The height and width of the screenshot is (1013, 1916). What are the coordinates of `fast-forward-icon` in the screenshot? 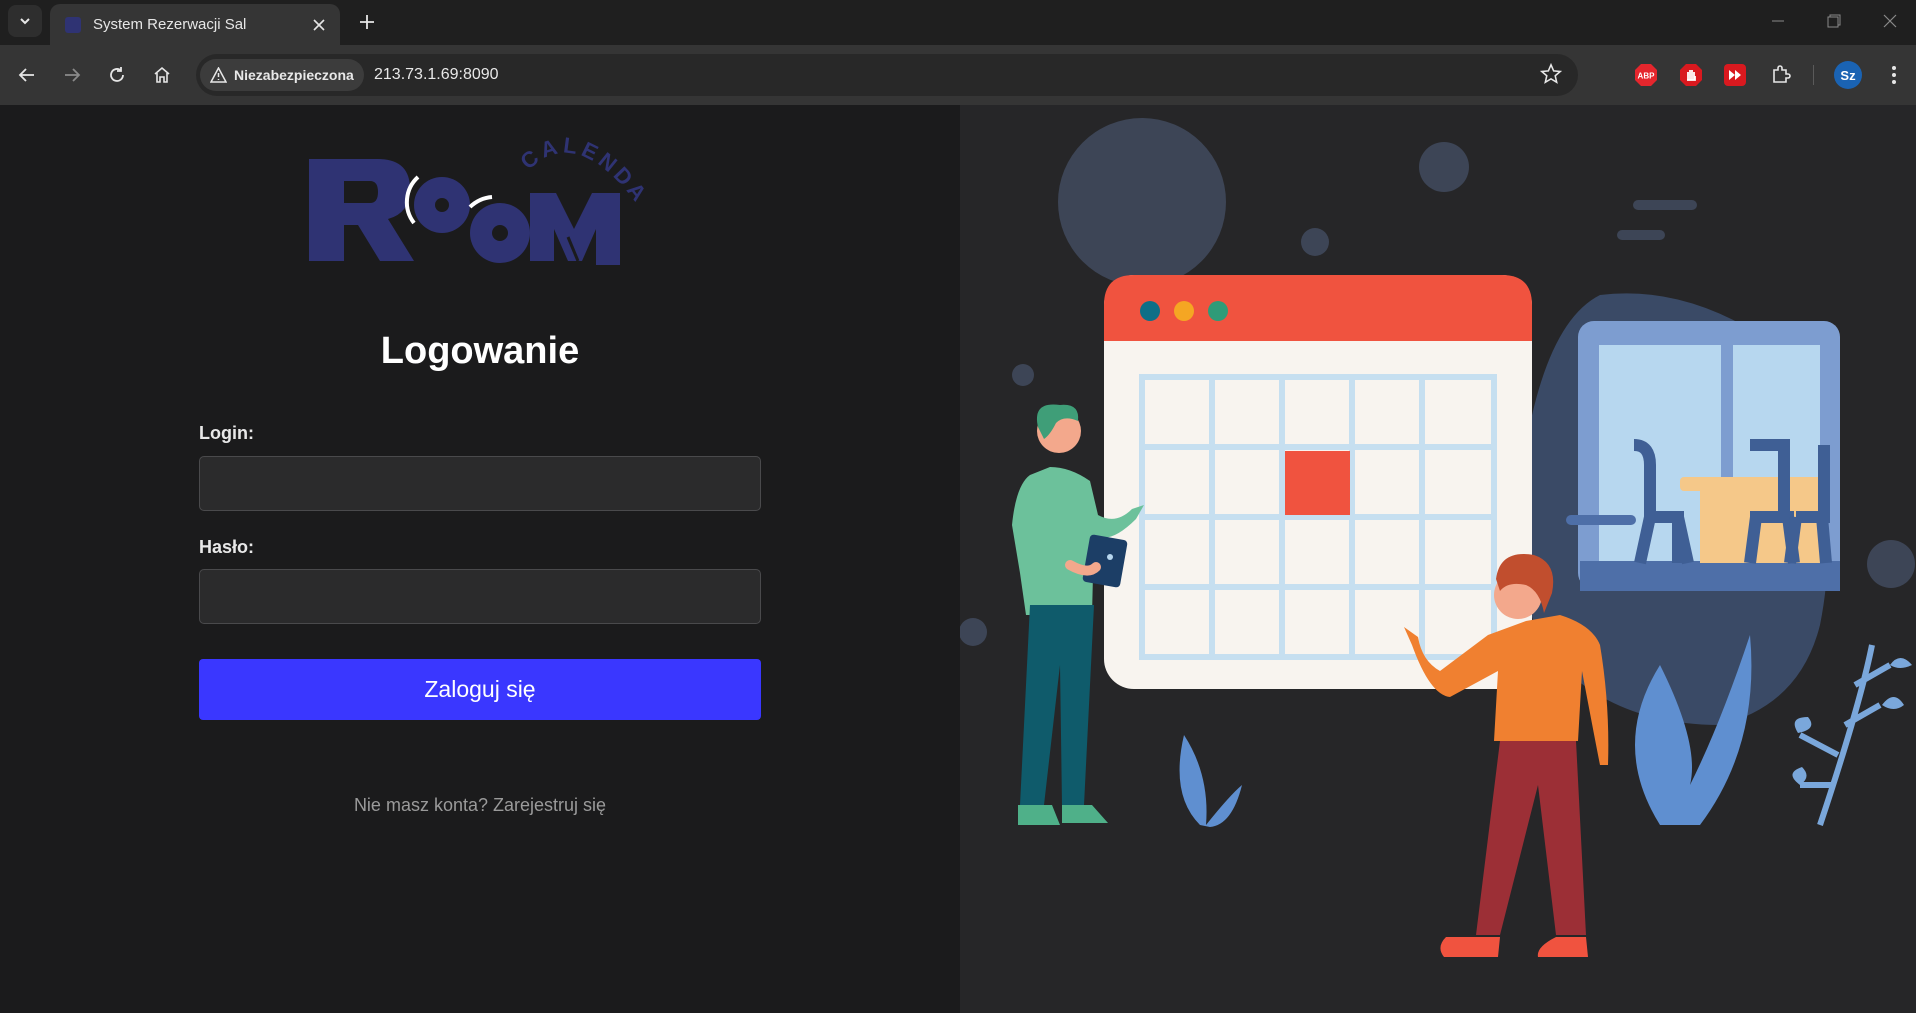 It's located at (1735, 75).